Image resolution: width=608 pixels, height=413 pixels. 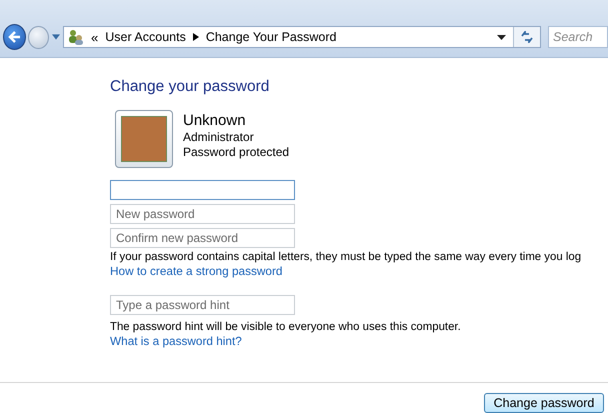 I want to click on password-hint-field: Type a password hint, so click(x=202, y=305).